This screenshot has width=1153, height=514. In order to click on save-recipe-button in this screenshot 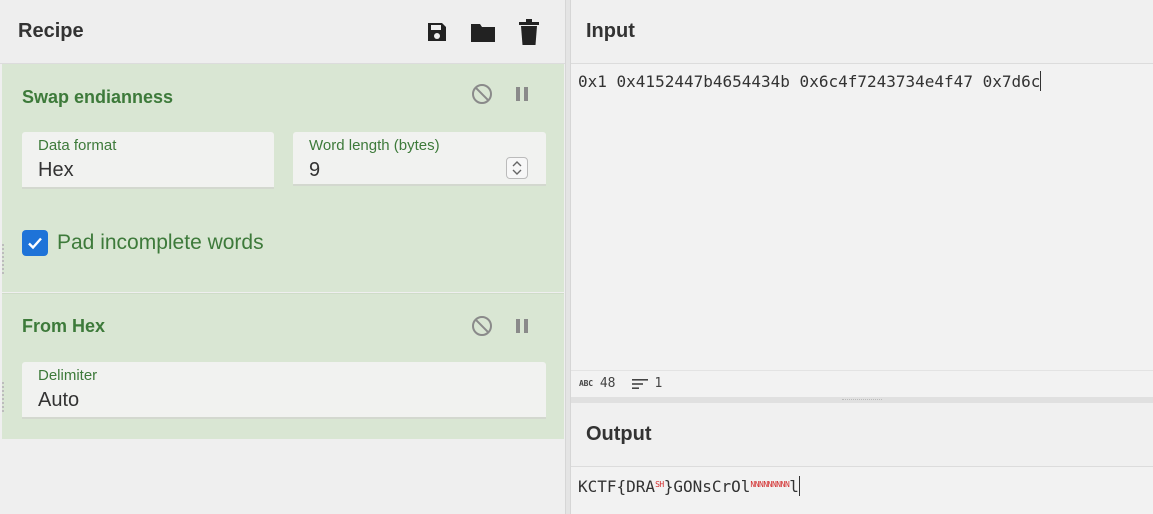, I will do `click(437, 32)`.